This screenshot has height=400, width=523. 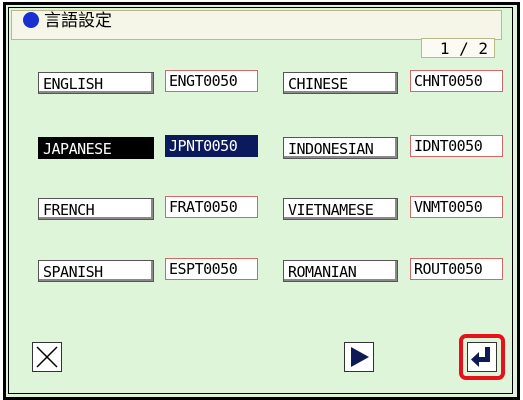 What do you see at coordinates (96, 271) in the screenshot?
I see `language-button-spanish: SPANISH` at bounding box center [96, 271].